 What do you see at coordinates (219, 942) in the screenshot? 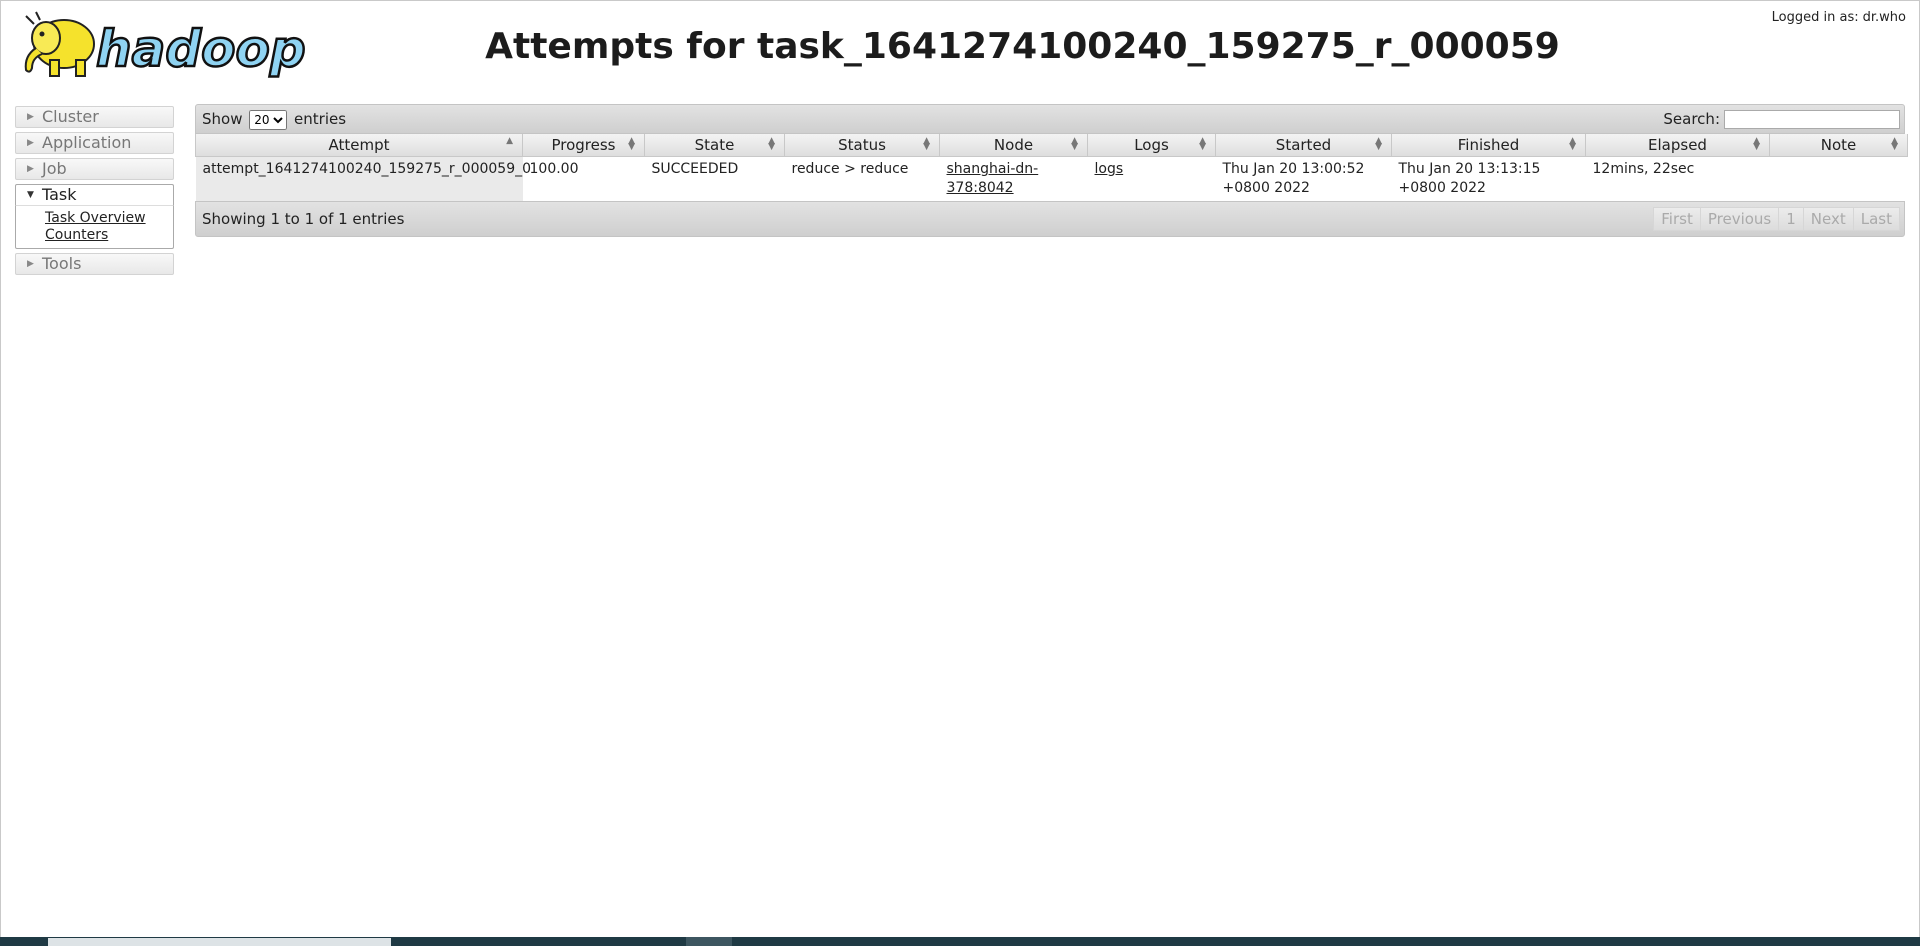
I see `taskbar-window-button` at bounding box center [219, 942].